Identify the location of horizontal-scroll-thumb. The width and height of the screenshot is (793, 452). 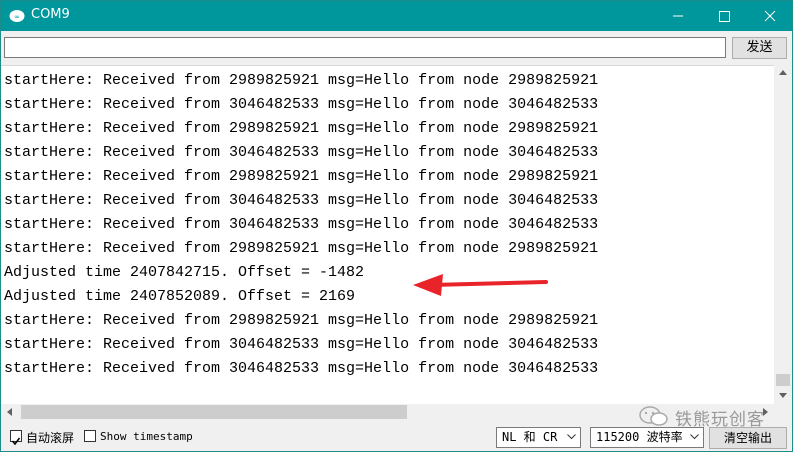
(214, 412).